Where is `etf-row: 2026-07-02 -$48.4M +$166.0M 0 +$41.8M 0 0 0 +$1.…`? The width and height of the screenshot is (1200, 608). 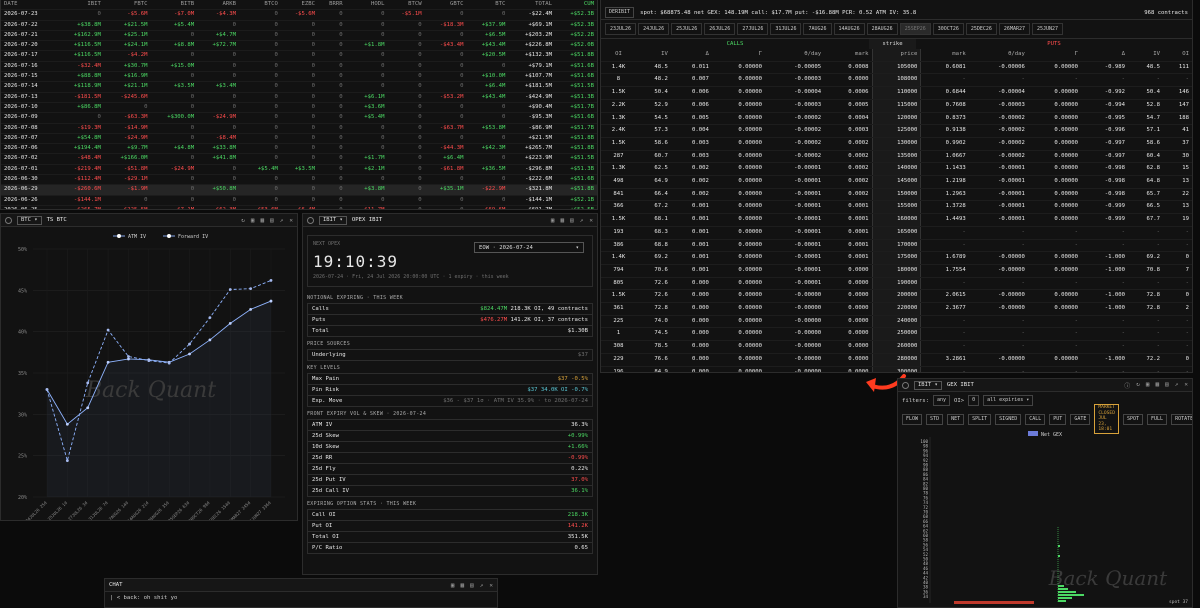
etf-row: 2026-07-02 -$48.4M +$166.0M 0 +$41.8M 0 0 0 +$1.… is located at coordinates (299, 159).